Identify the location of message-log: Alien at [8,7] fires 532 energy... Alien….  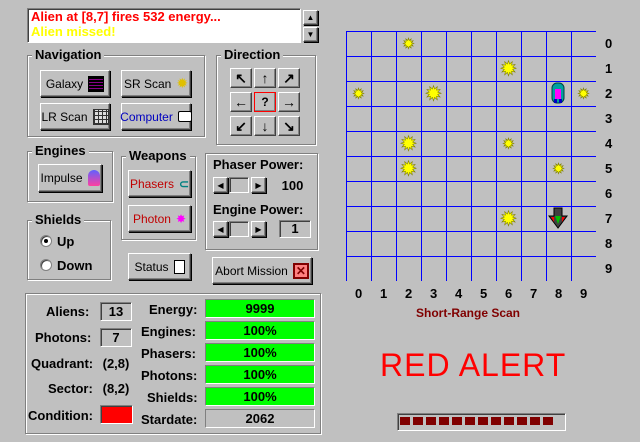
(164, 25).